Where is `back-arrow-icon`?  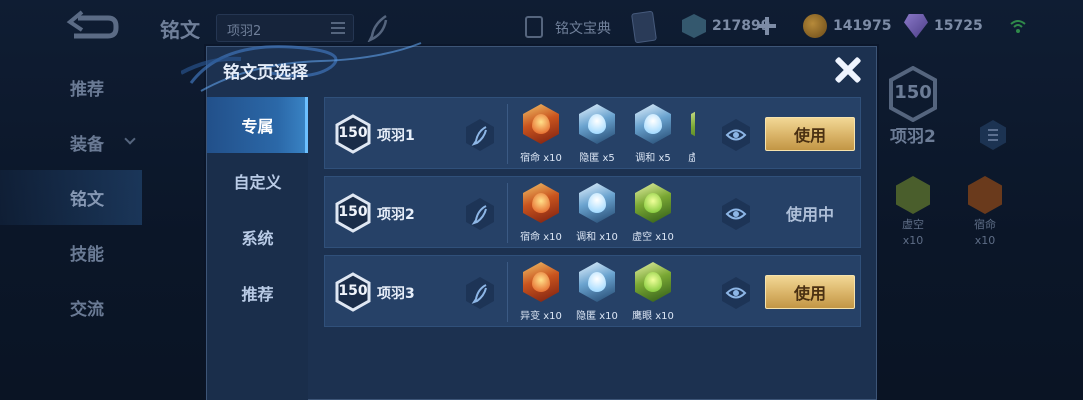
back-arrow-icon is located at coordinates (92, 27).